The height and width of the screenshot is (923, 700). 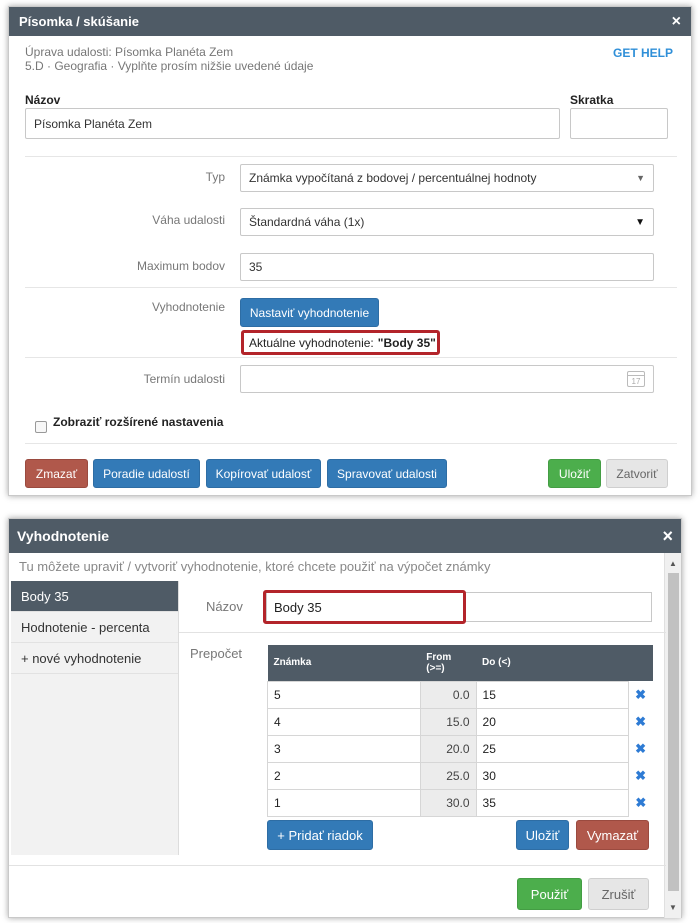 I want to click on from-cell: 25.0, so click(x=448, y=775).